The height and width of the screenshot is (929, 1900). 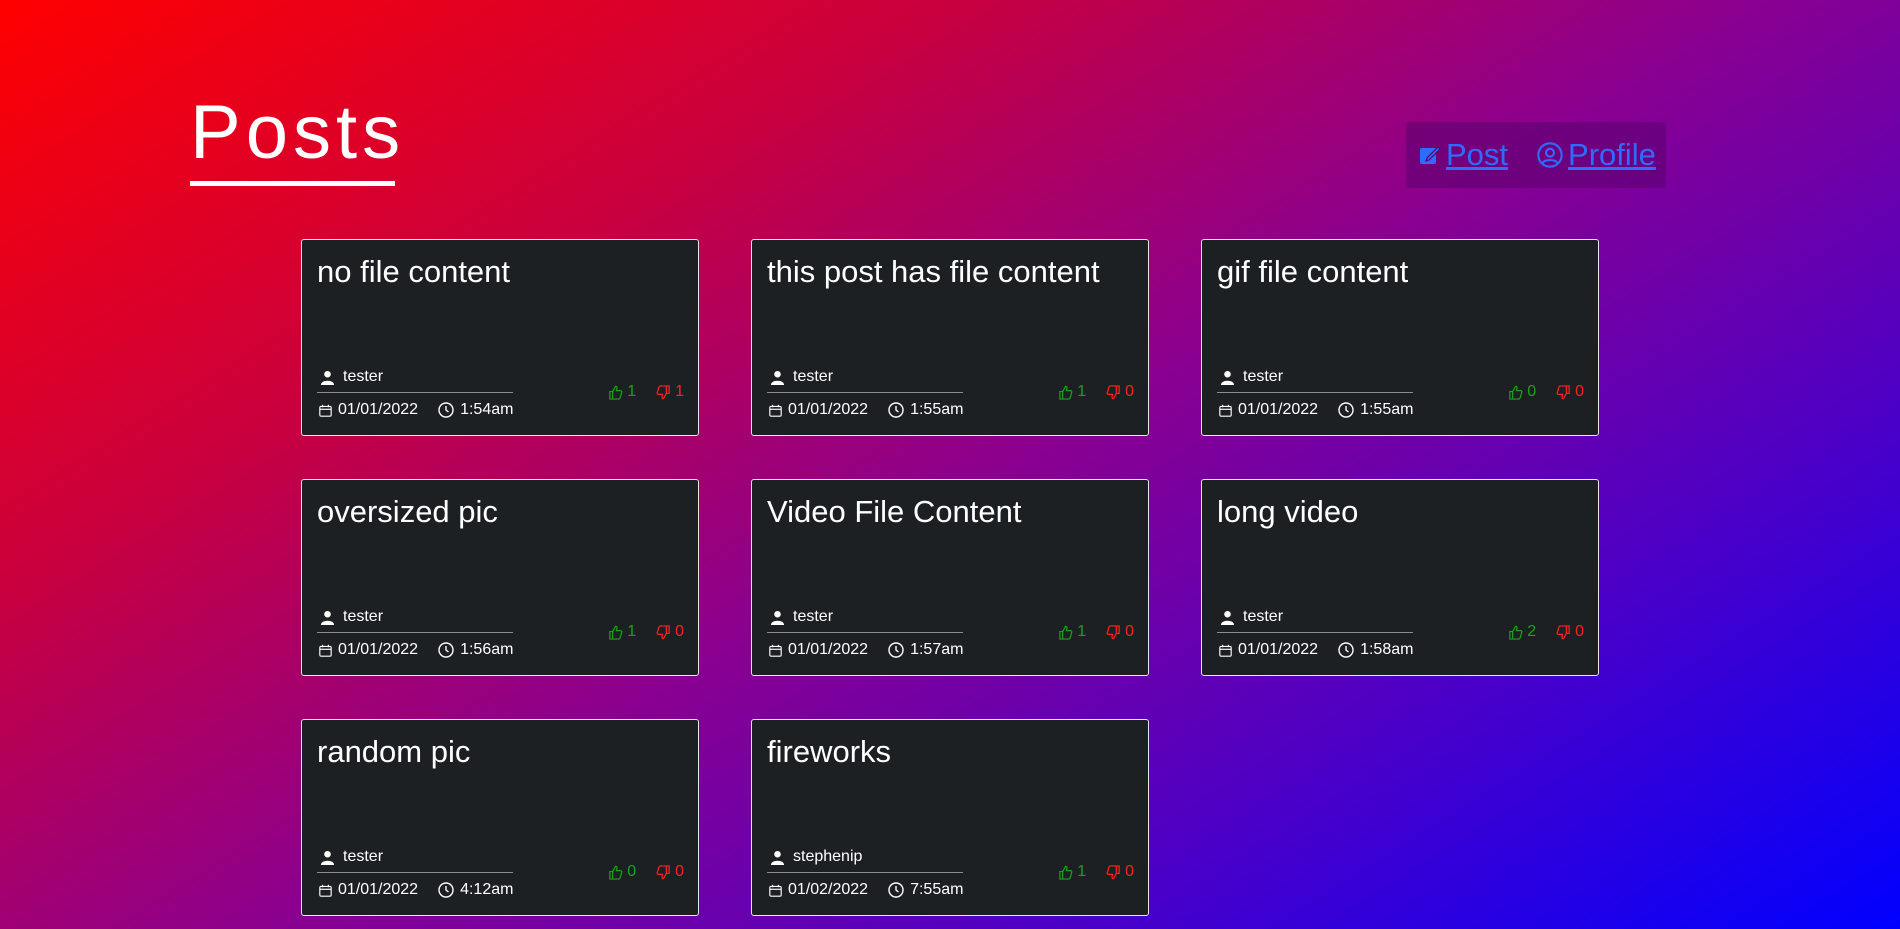 I want to click on votes: 2 0, so click(x=1546, y=632).